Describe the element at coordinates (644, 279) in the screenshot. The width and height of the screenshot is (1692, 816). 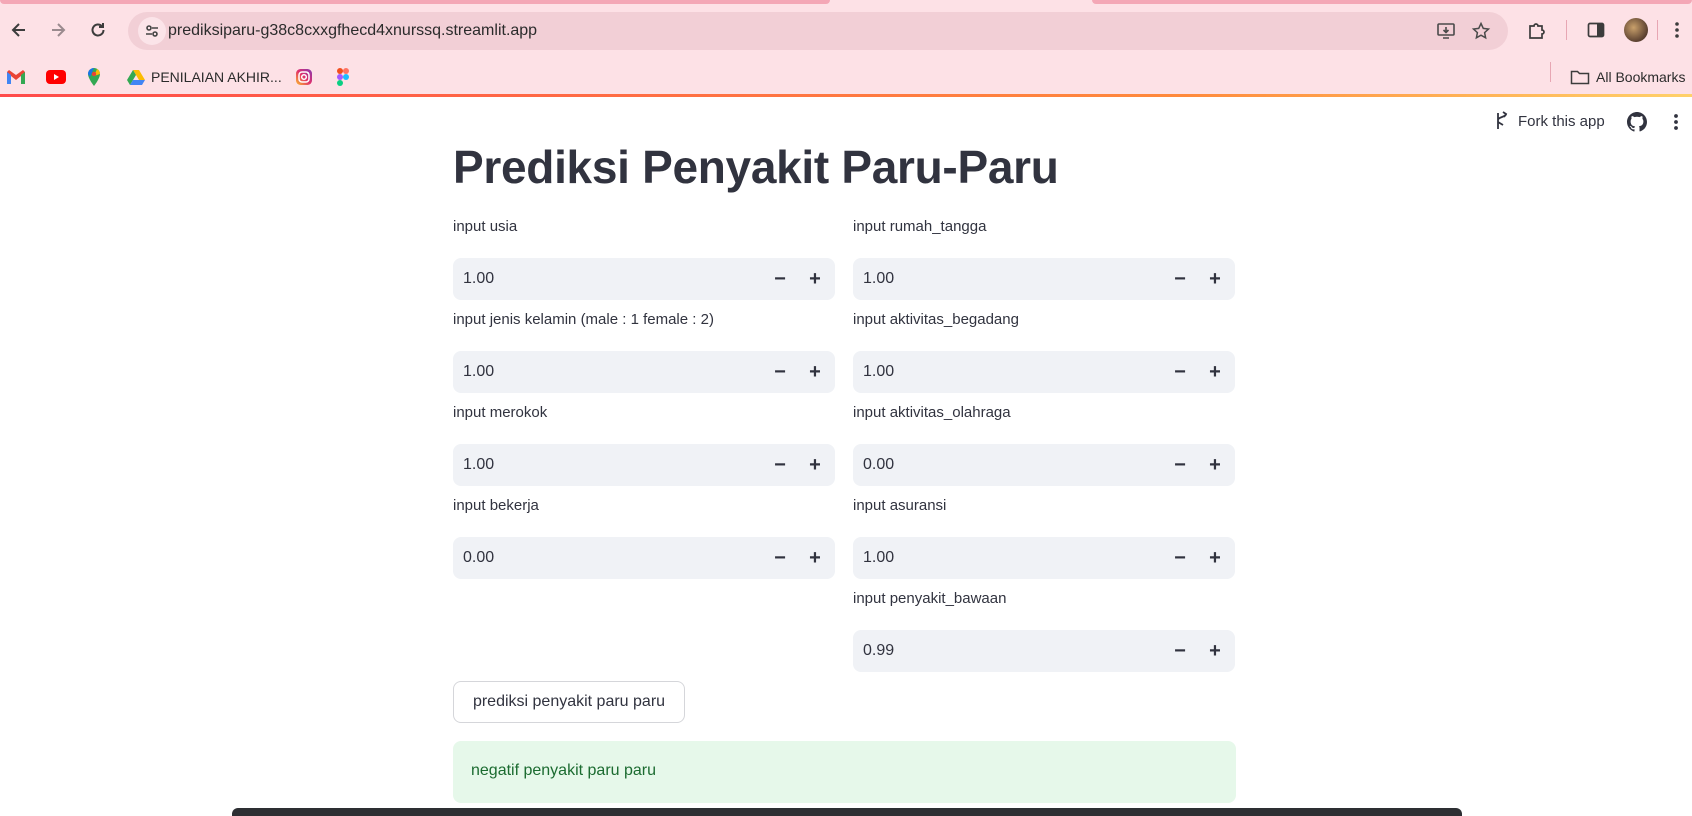
I see `number-input-usia: 1.00 − +` at that location.